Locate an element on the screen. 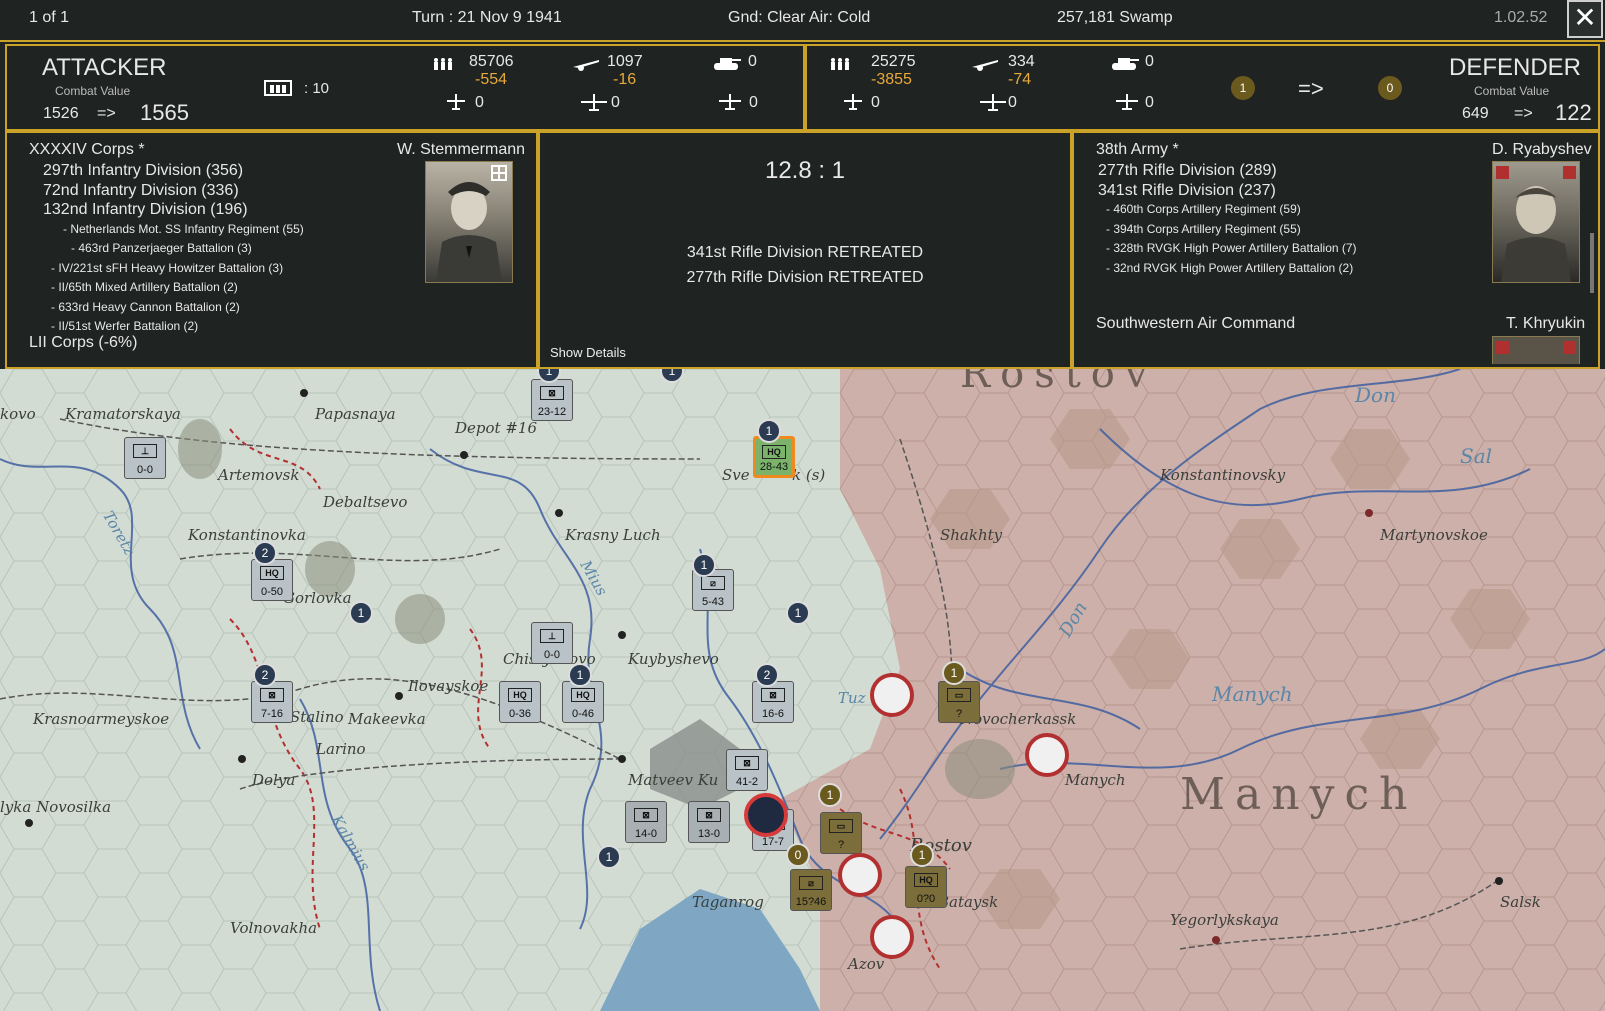 Image resolution: width=1605 pixels, height=1011 pixels. map-unit: ⊠ 13-0 is located at coordinates (709, 822).